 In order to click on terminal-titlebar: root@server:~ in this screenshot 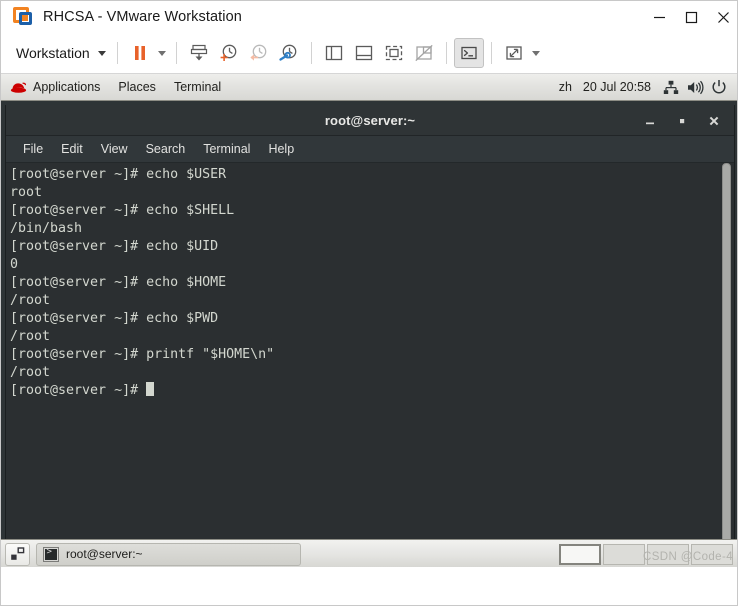, I will do `click(370, 120)`.